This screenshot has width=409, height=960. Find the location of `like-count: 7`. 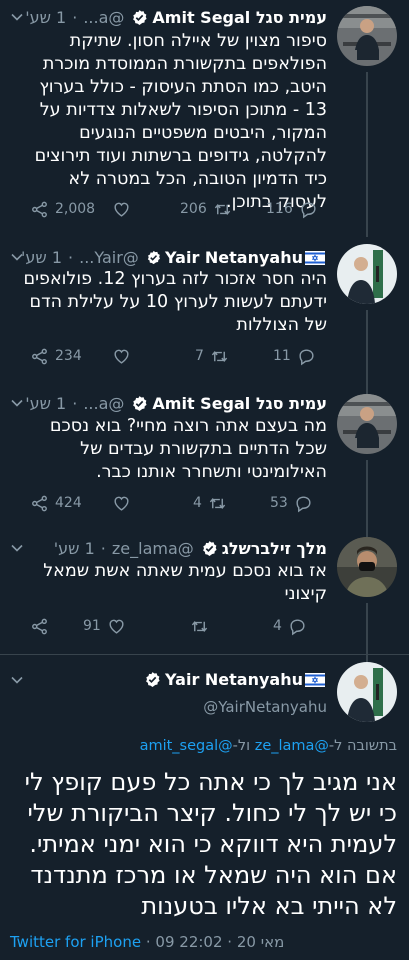

like-count: 7 is located at coordinates (199, 356).